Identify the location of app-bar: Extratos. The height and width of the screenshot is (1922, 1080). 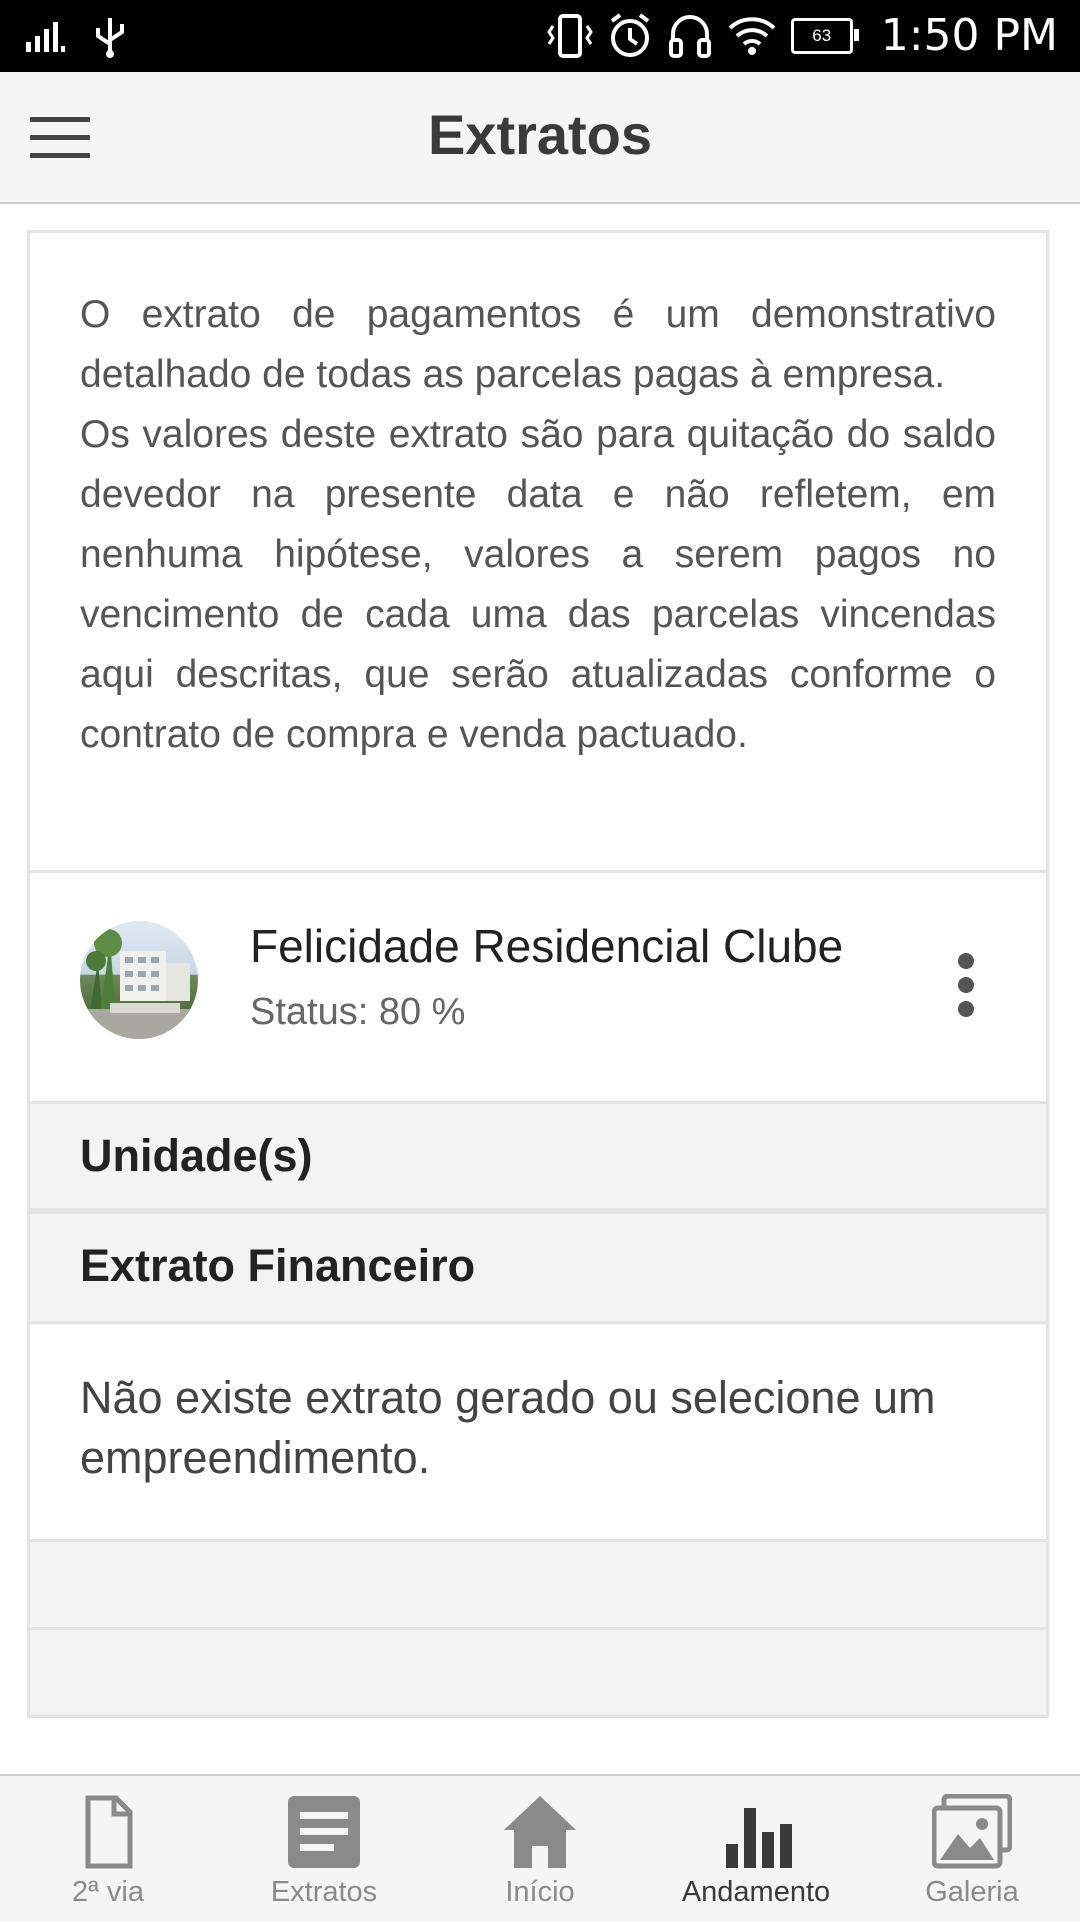
(540, 138).